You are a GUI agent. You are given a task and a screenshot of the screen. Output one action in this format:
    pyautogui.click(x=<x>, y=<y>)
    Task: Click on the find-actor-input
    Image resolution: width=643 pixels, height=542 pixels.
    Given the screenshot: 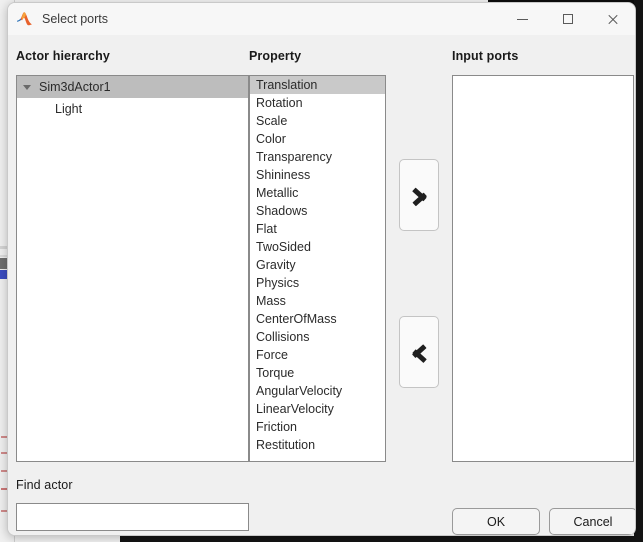 What is the action you would take?
    pyautogui.click(x=132, y=517)
    